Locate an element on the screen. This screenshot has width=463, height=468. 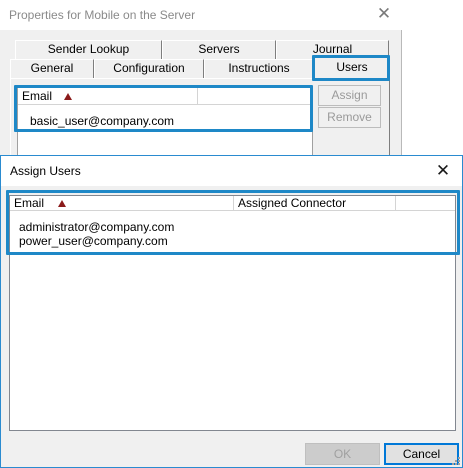
assign-users-close-icon: ✕ is located at coordinates (443, 171).